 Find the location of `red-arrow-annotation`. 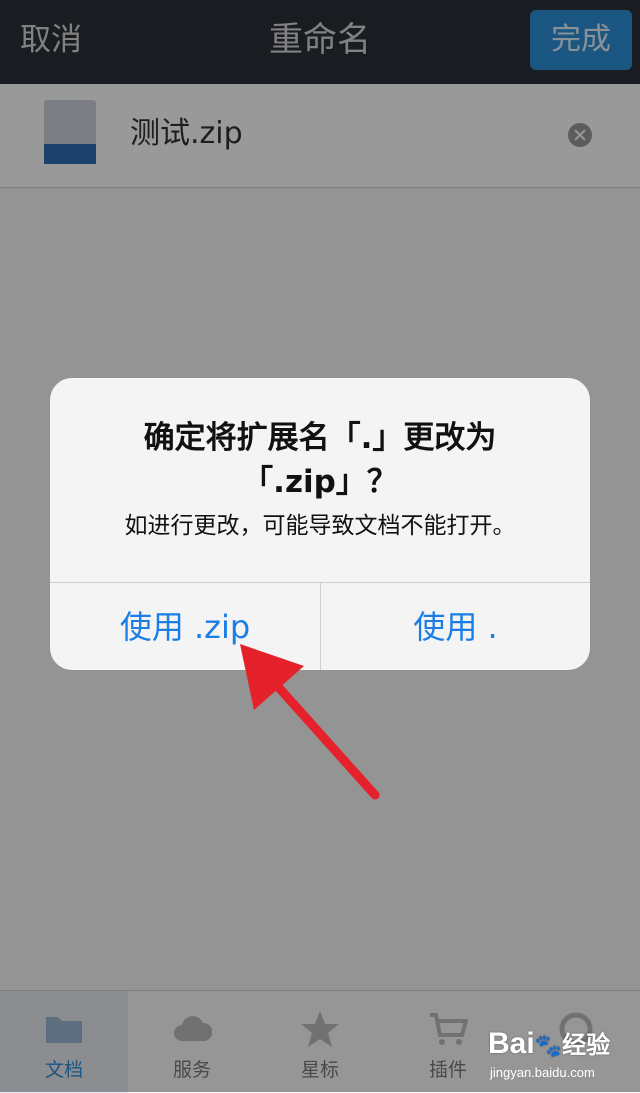

red-arrow-annotation is located at coordinates (310, 722).